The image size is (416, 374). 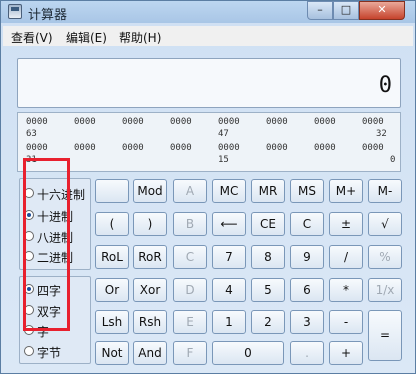 I want to click on decimal-button: ., so click(x=307, y=353).